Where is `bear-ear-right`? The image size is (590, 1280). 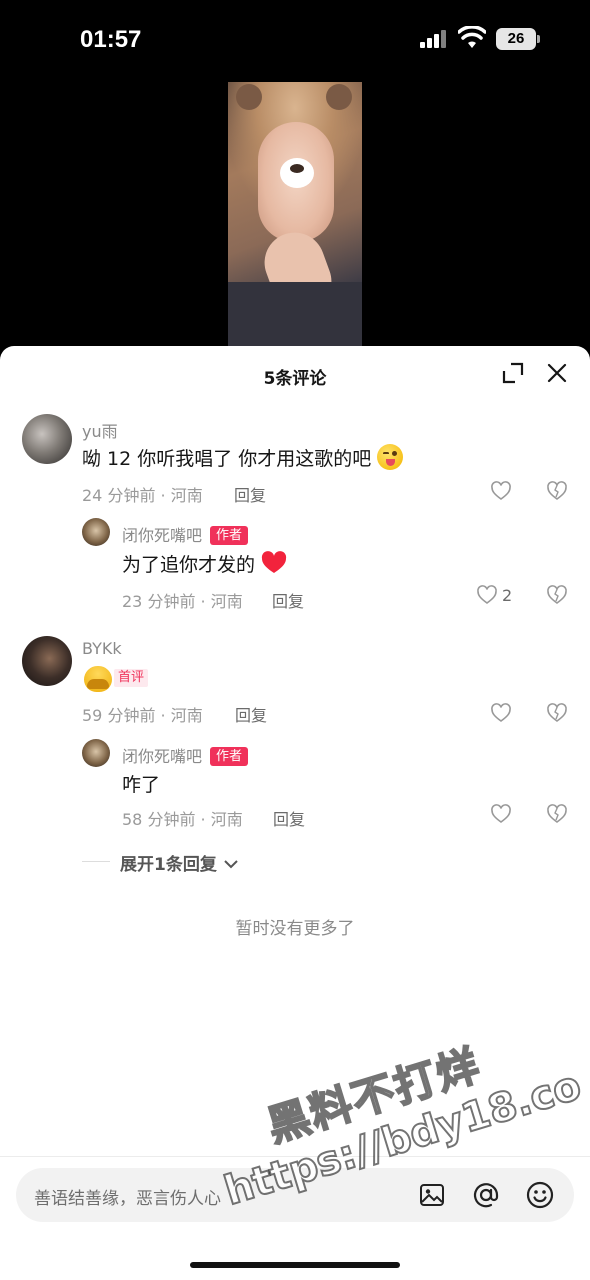
bear-ear-right is located at coordinates (339, 97).